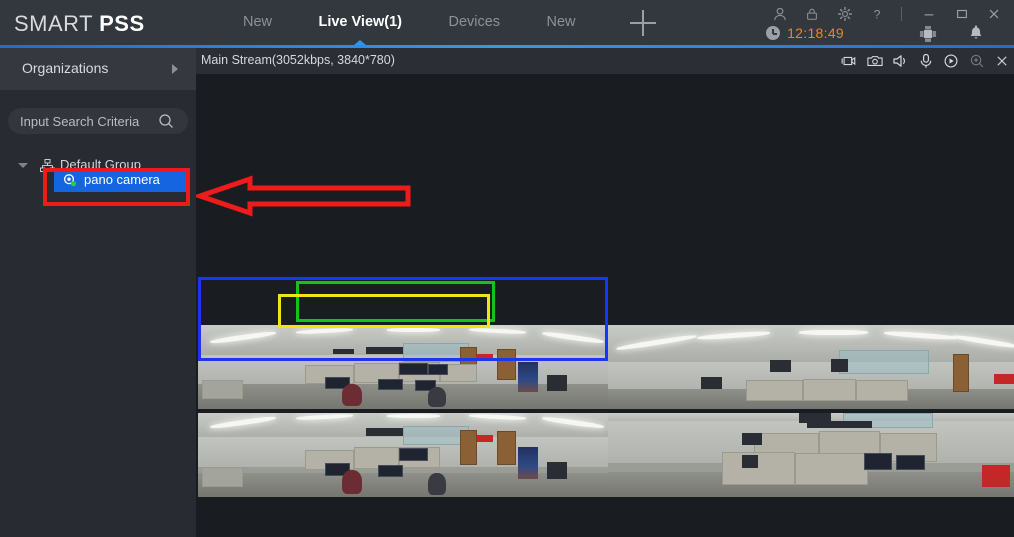  What do you see at coordinates (122, 23) in the screenshot?
I see `brand-secondary: PSS` at bounding box center [122, 23].